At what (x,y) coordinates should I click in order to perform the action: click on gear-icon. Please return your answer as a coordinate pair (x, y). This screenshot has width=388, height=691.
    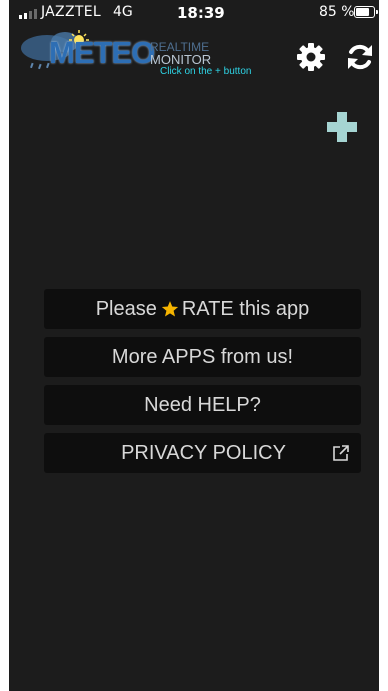
    Looking at the image, I should click on (311, 57).